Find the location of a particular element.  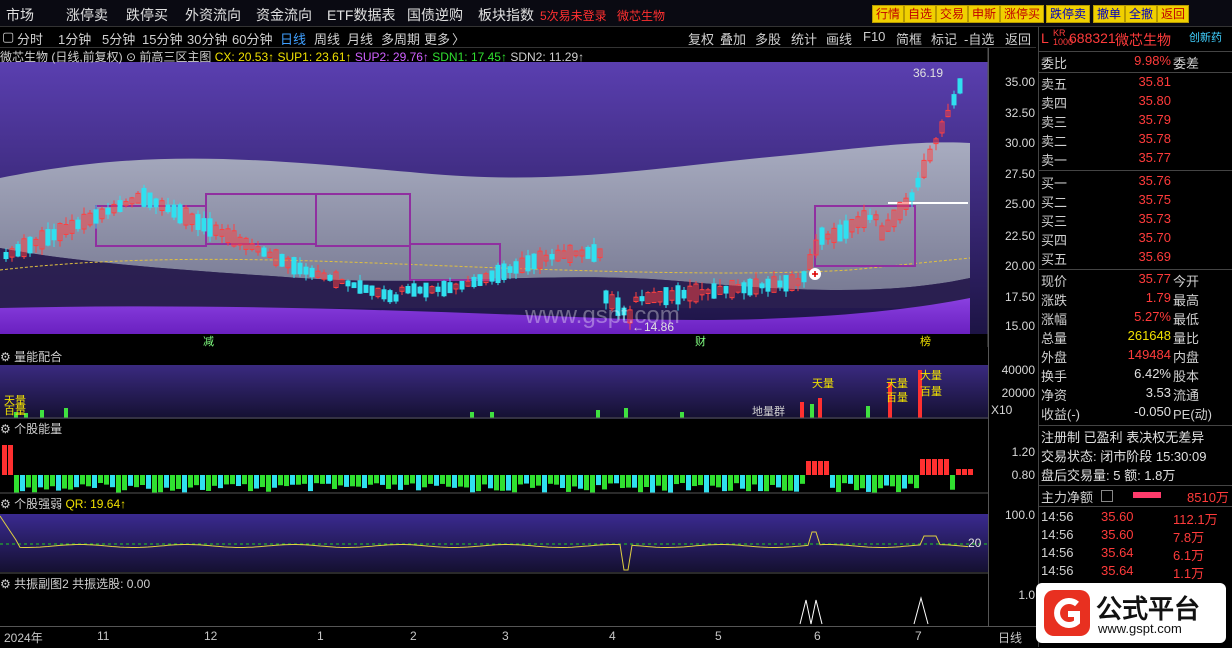

panel-title: 个股强弱 is located at coordinates (38, 504).